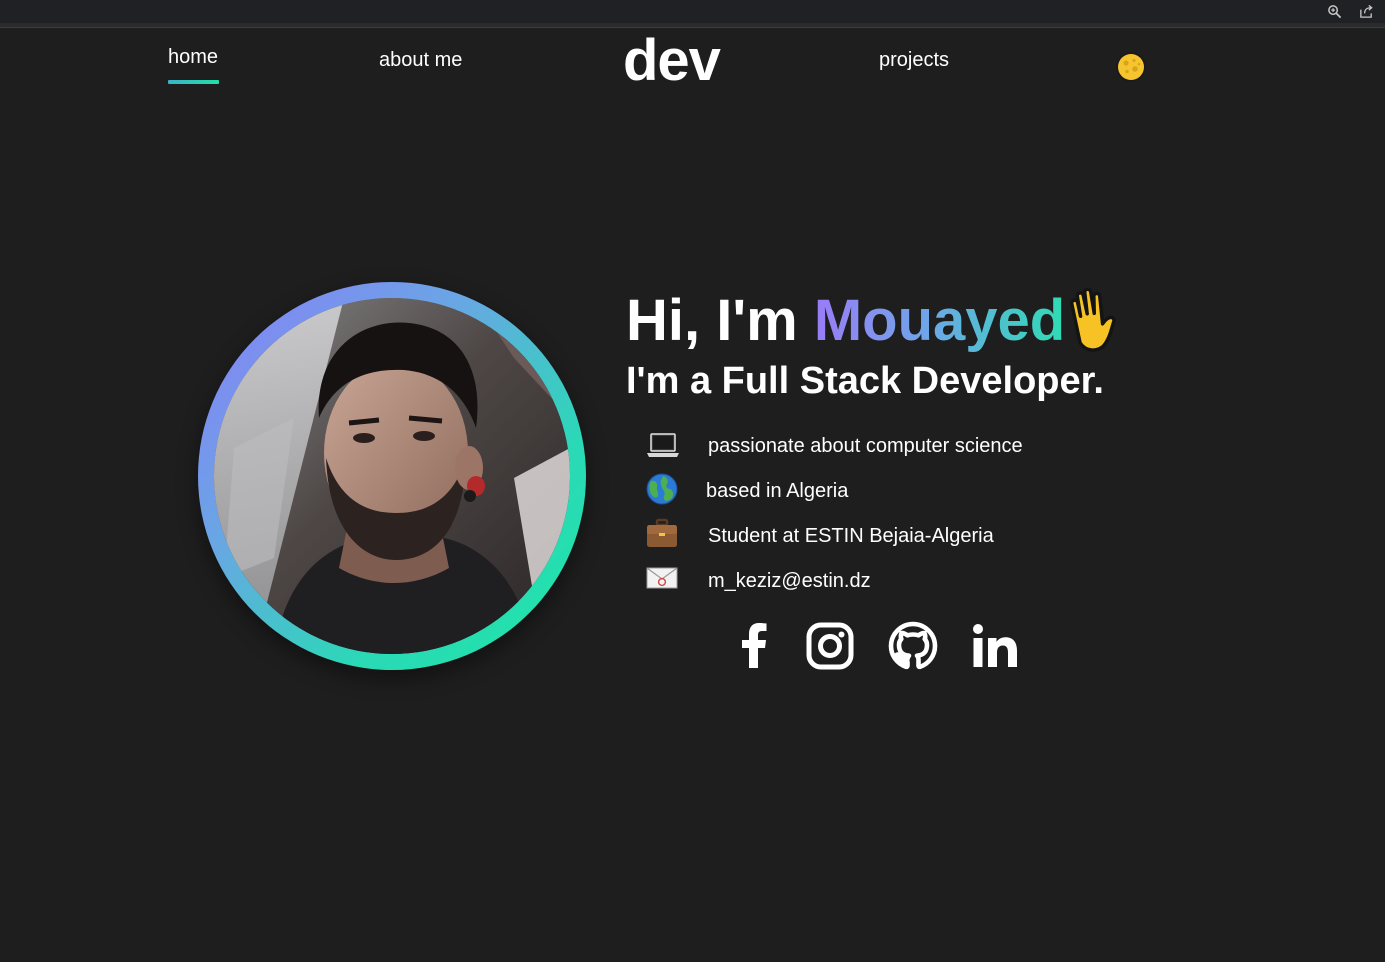  What do you see at coordinates (865, 381) in the screenshot?
I see `hero-subtitle: I'm a Full Stack Developer.` at bounding box center [865, 381].